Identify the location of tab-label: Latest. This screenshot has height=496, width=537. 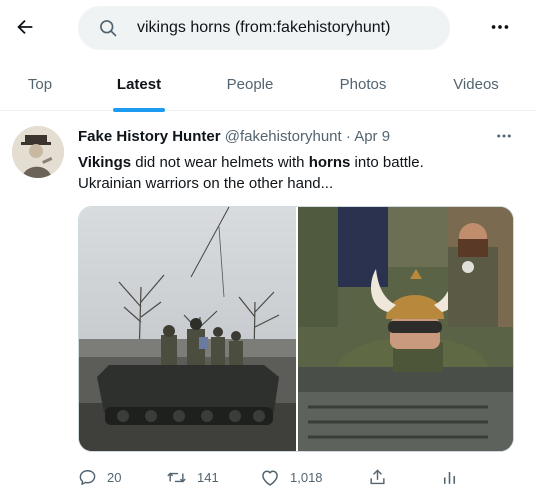
(139, 84).